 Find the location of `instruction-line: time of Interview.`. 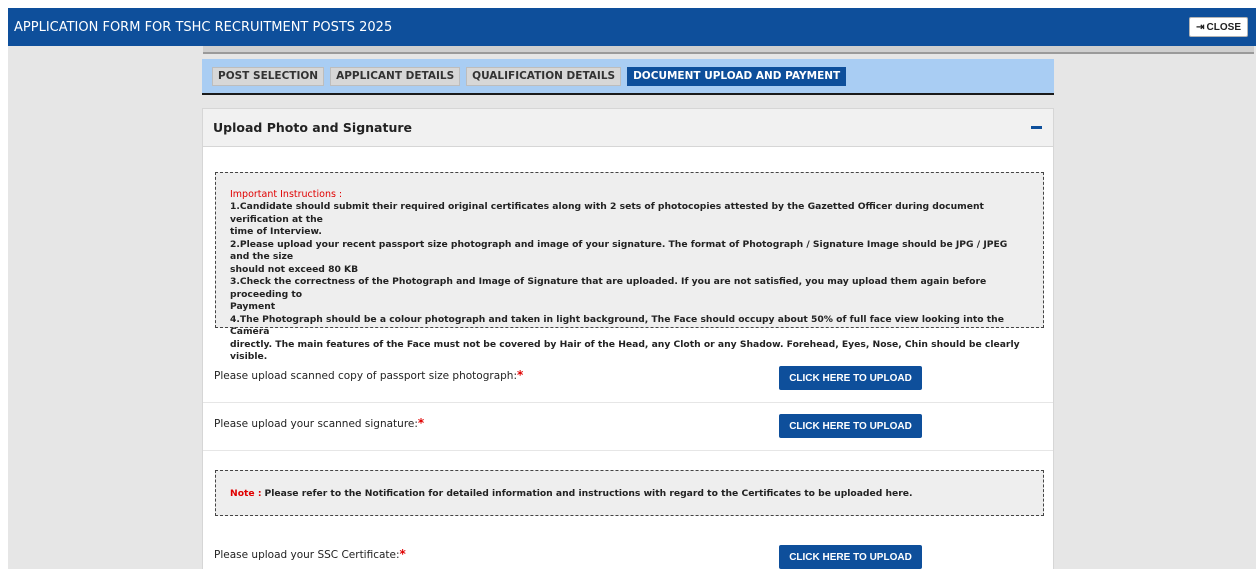

instruction-line: time of Interview. is located at coordinates (276, 231).